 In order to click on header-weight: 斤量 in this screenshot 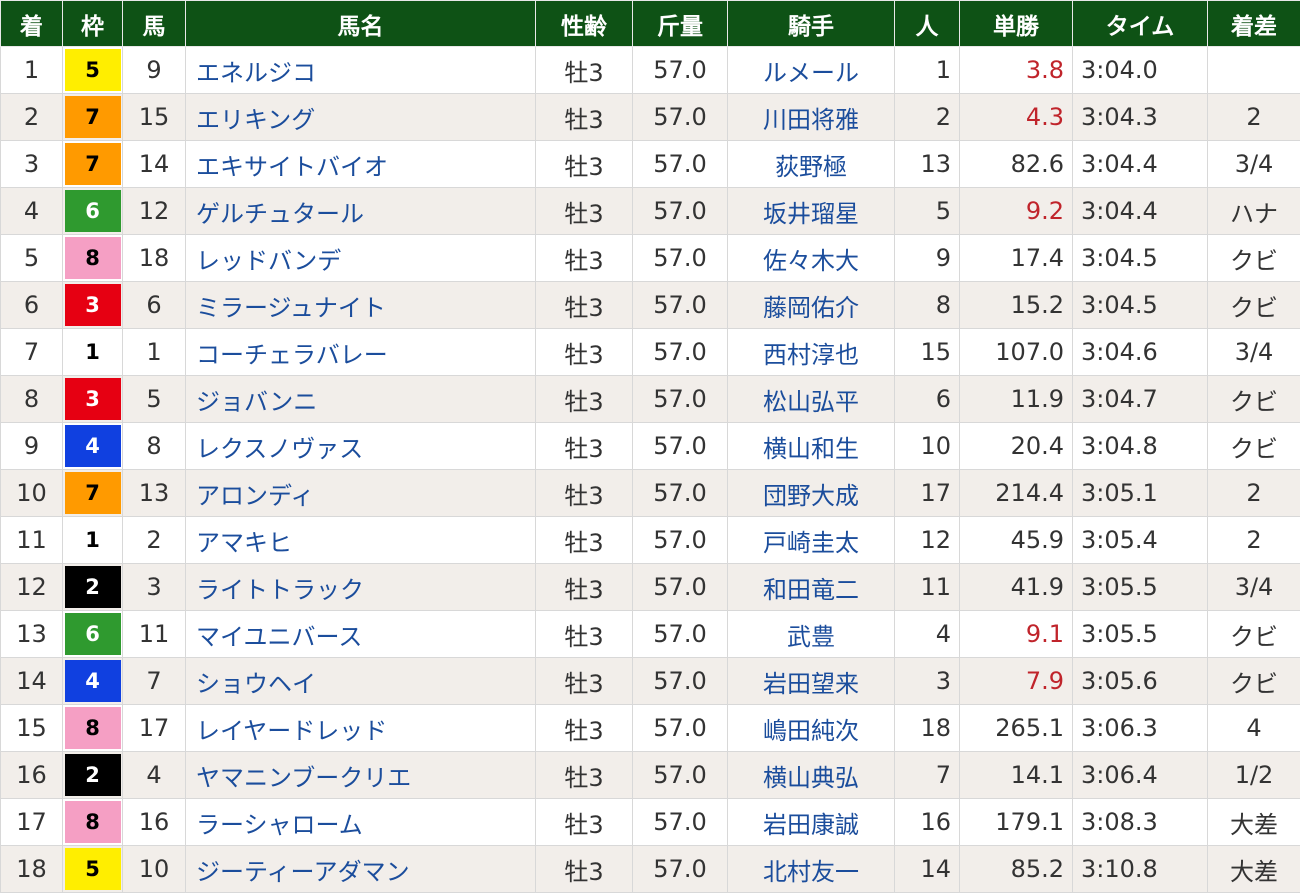, I will do `click(680, 23)`.